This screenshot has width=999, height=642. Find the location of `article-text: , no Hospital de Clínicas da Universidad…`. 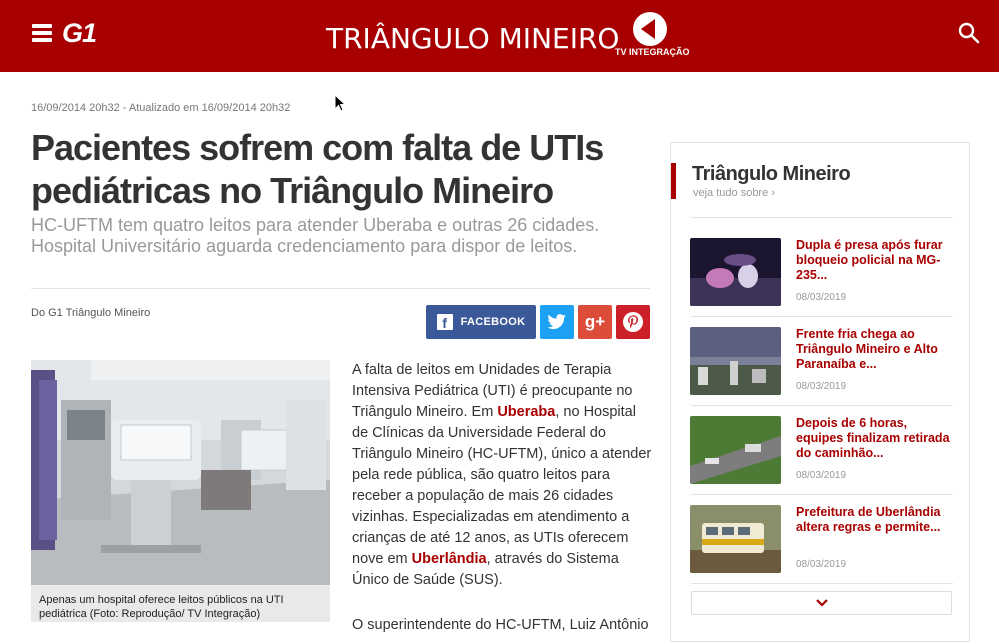

article-text: , no Hospital de Clínicas da Universidad… is located at coordinates (502, 485).